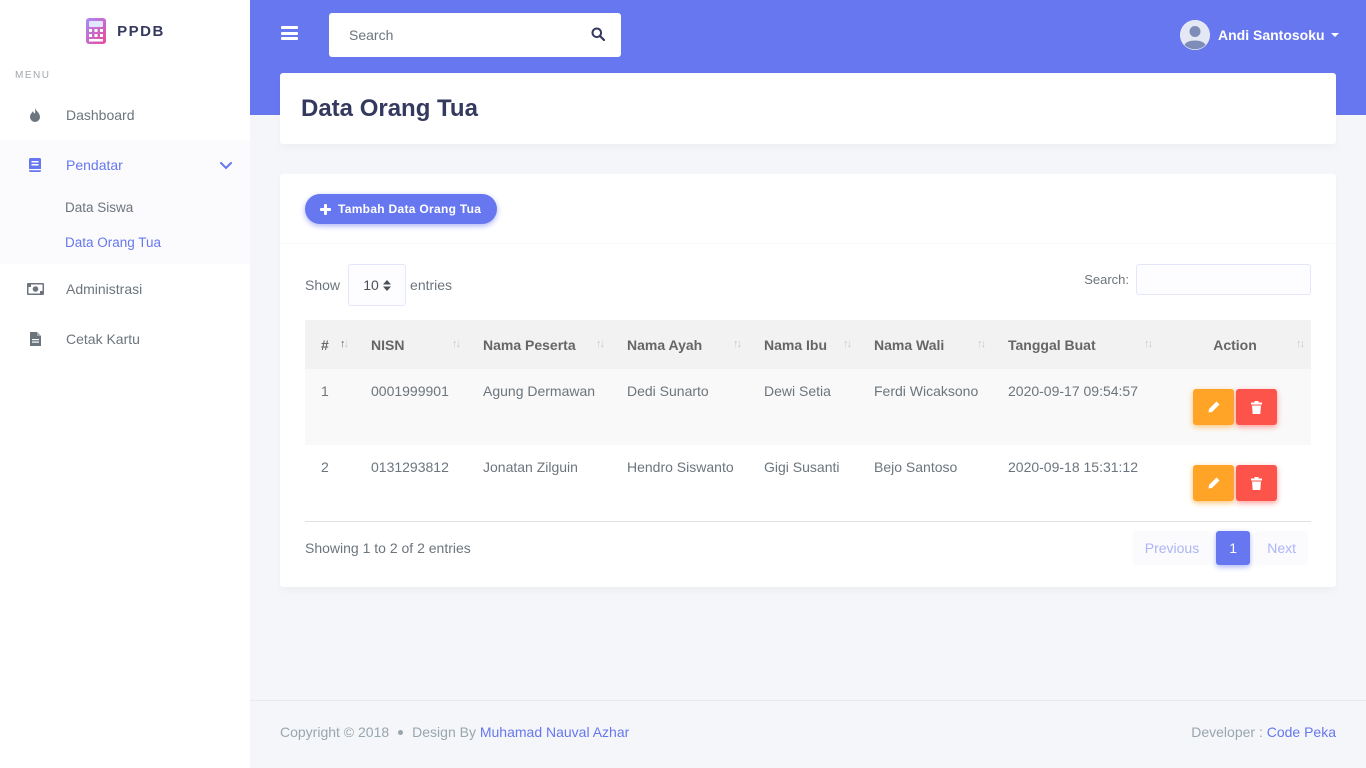  What do you see at coordinates (125, 165) in the screenshot?
I see `sidebar-item-pendatar: Pendatar` at bounding box center [125, 165].